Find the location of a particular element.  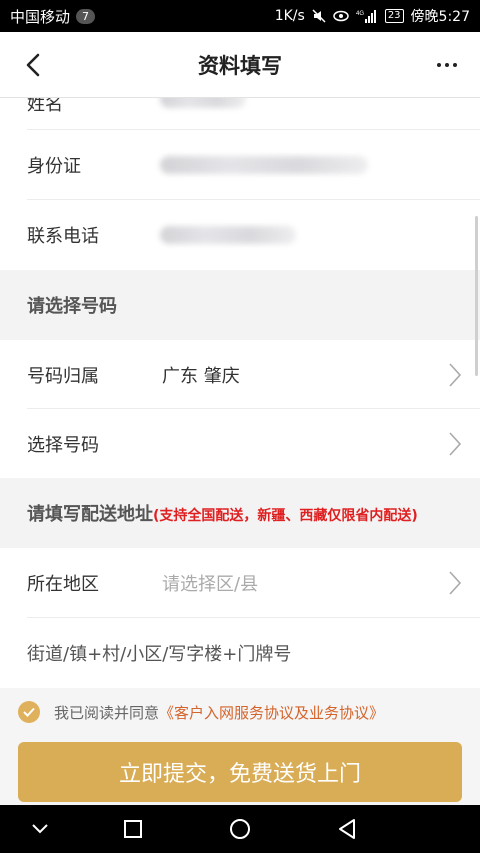

number-section-header: 请选择号码 is located at coordinates (240, 305).